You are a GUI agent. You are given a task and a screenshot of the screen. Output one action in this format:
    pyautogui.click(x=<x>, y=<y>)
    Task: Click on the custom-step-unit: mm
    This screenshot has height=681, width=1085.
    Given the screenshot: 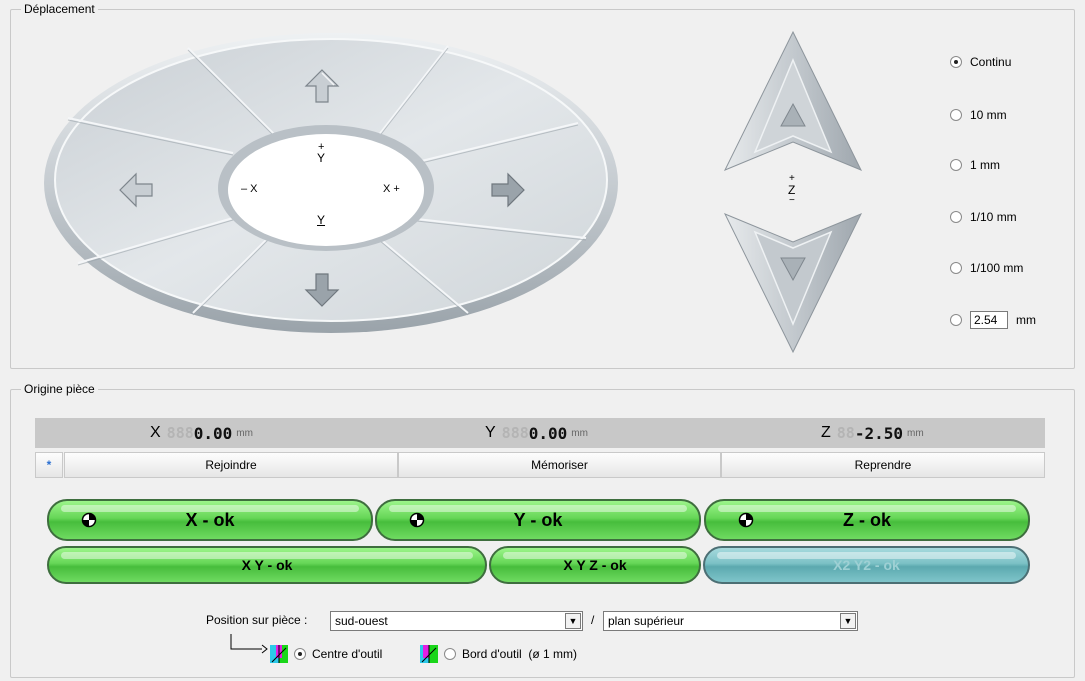 What is the action you would take?
    pyautogui.click(x=1026, y=320)
    